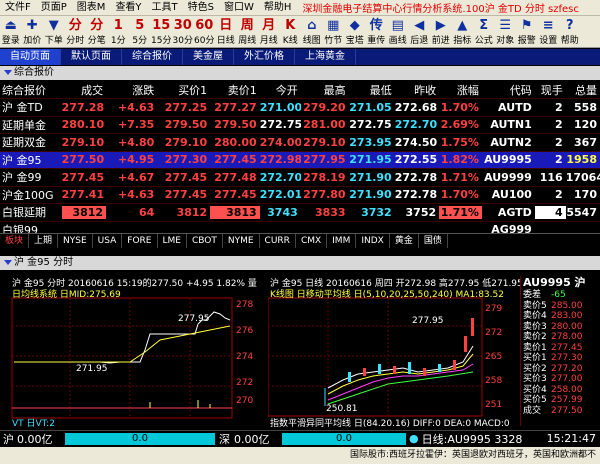  What do you see at coordinates (278, 240) in the screenshot?
I see `market-subtab: CURR` at bounding box center [278, 240].